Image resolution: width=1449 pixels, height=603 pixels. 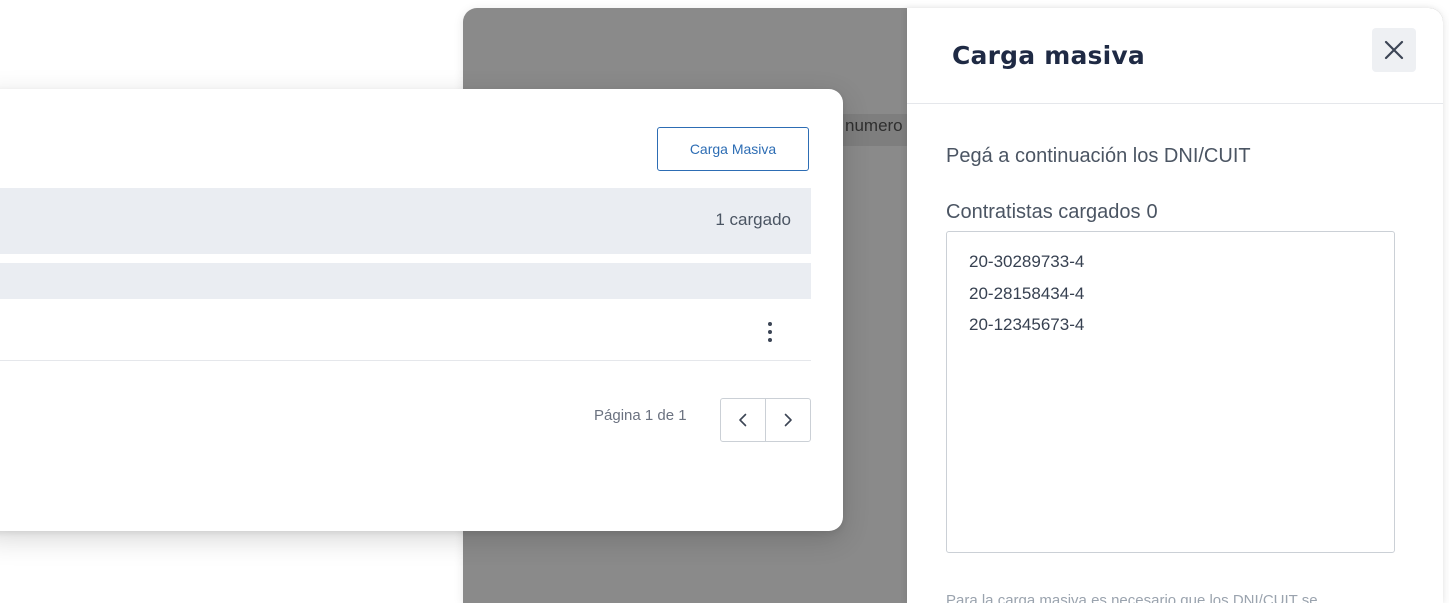 I want to click on chevron-left-icon, so click(x=743, y=420).